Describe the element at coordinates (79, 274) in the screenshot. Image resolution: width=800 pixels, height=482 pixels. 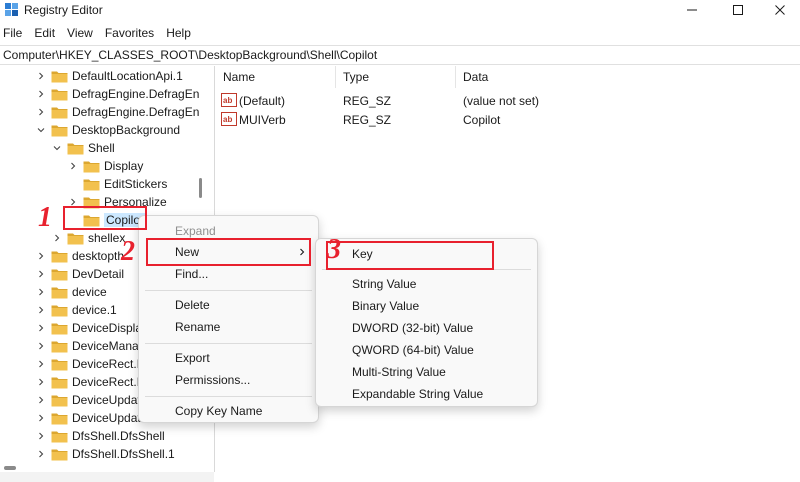
I see `tree-item: DevDetail` at that location.